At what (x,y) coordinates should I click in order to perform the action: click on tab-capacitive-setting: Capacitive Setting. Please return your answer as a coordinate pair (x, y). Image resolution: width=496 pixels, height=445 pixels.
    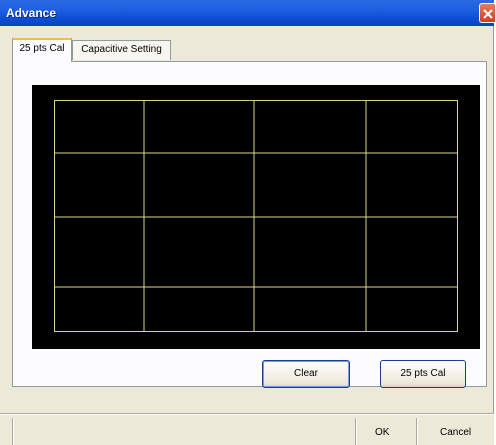
    Looking at the image, I should click on (121, 50).